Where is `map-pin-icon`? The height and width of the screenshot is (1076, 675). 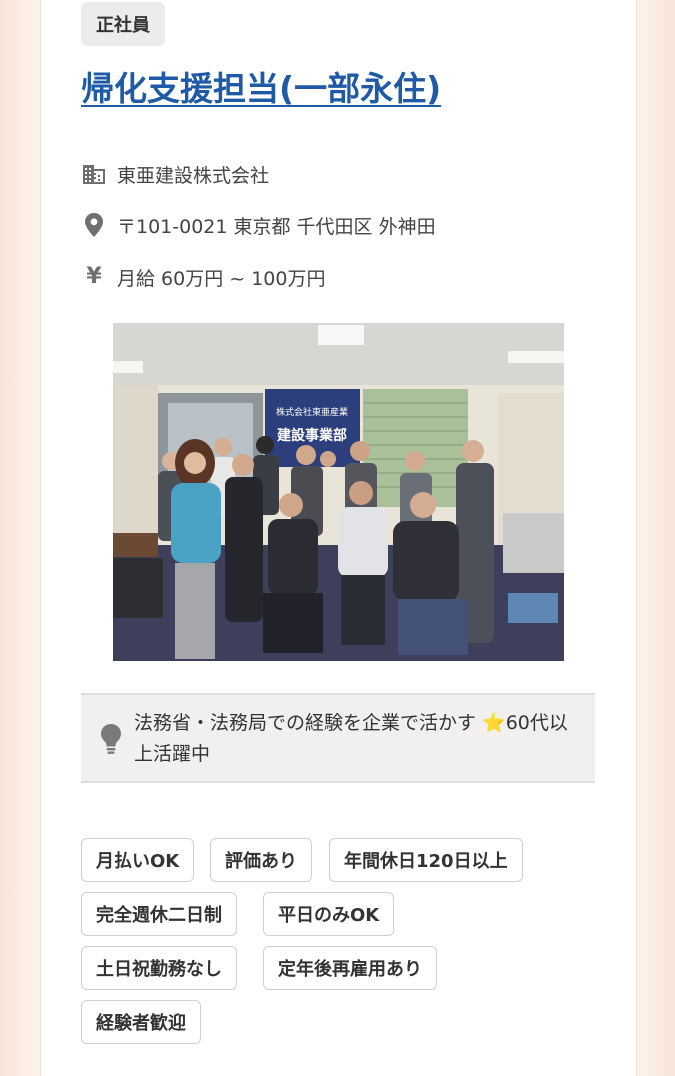
map-pin-icon is located at coordinates (94, 225).